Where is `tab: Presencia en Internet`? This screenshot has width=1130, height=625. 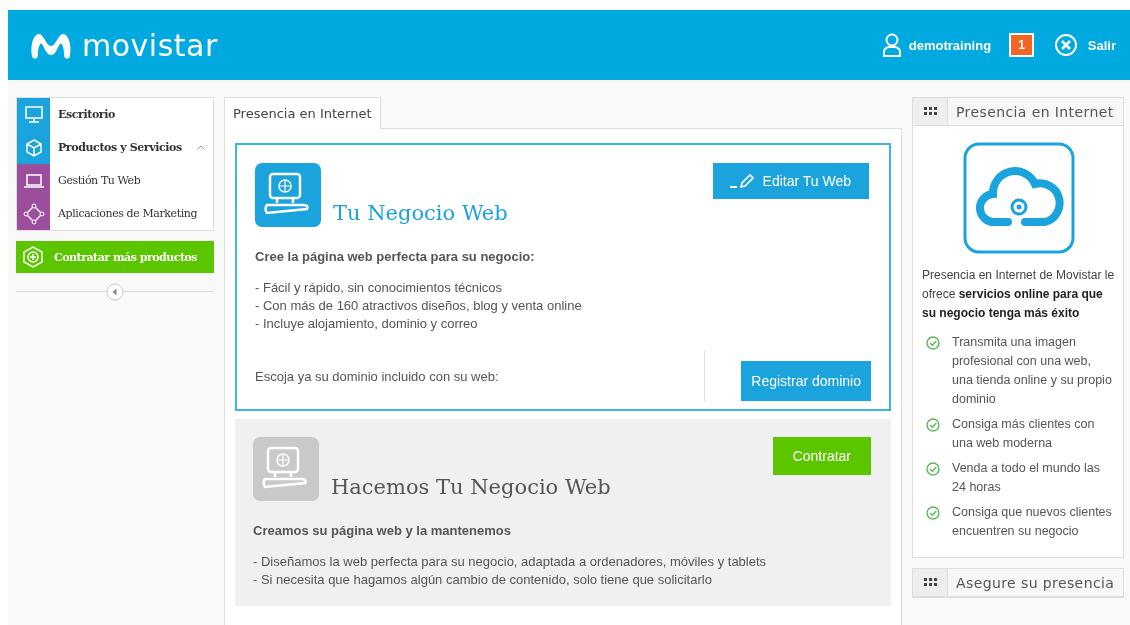
tab: Presencia en Internet is located at coordinates (302, 113).